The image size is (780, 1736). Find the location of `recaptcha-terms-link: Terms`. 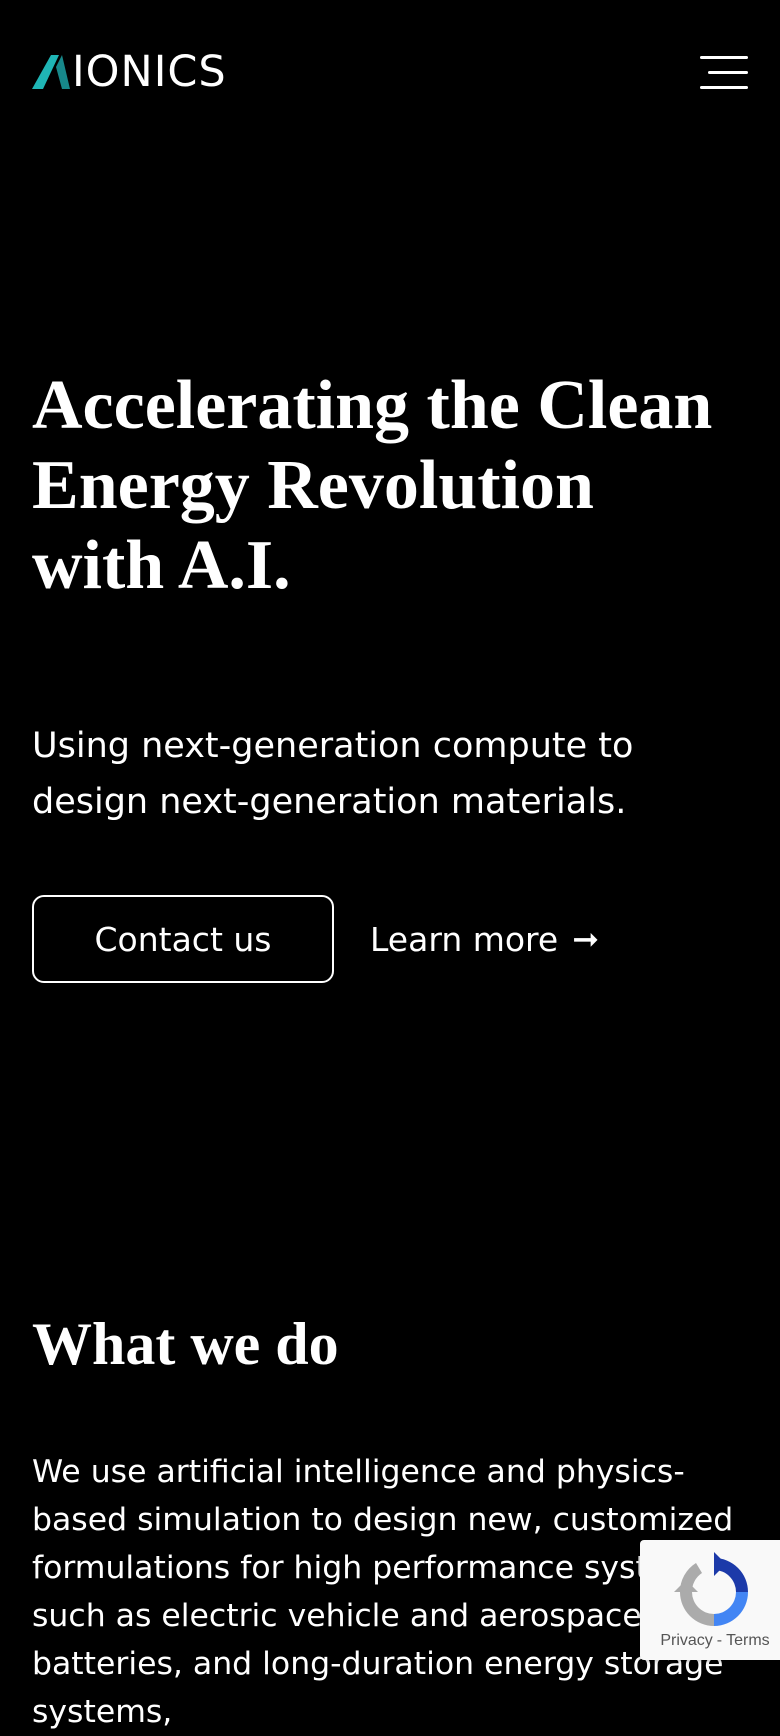

recaptcha-terms-link: Terms is located at coordinates (748, 1640).